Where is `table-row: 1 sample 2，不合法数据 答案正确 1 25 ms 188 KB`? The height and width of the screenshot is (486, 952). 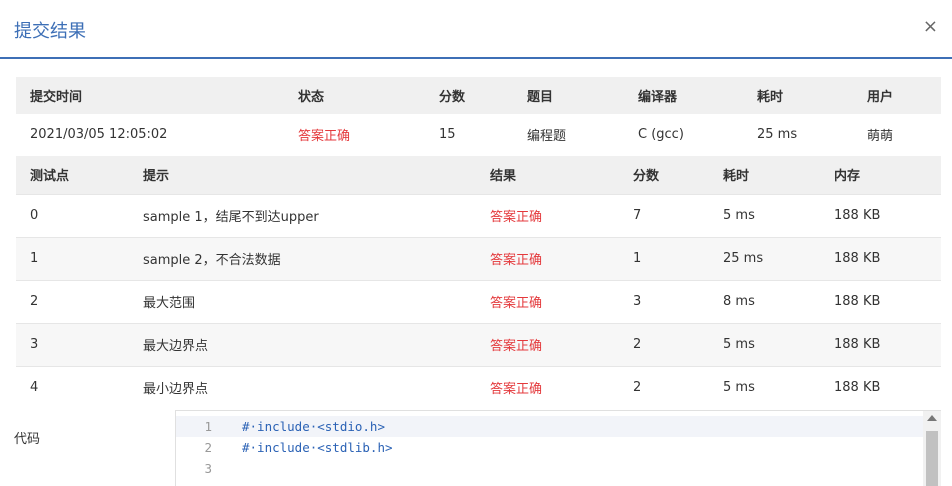 table-row: 1 sample 2，不合法数据 答案正确 1 25 ms 188 KB is located at coordinates (478, 258).